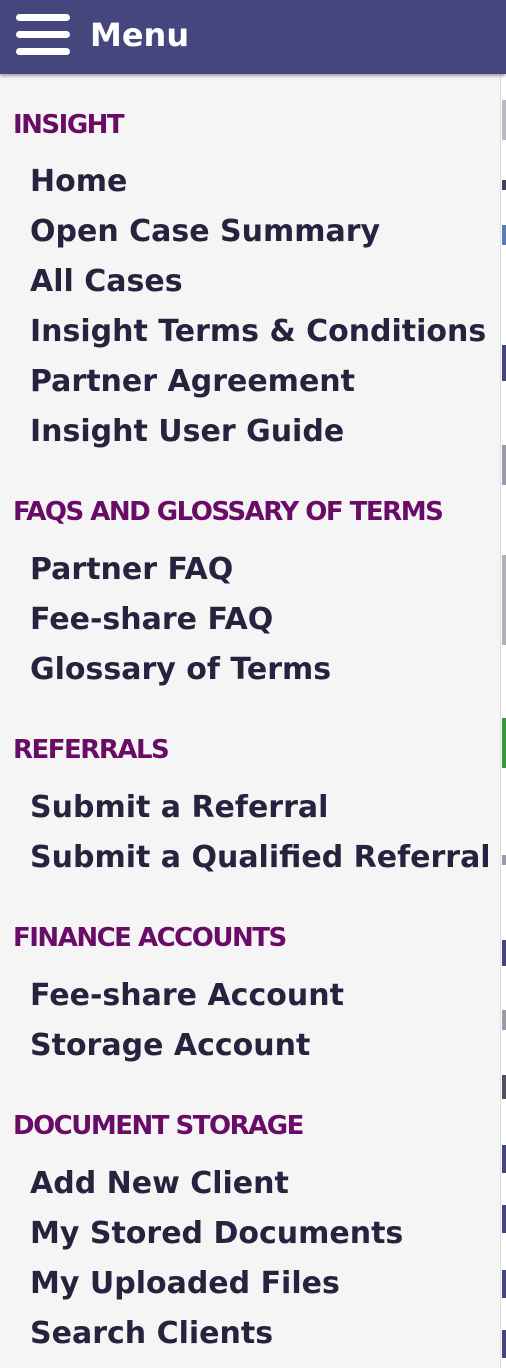 This screenshot has height=1368, width=506. Describe the element at coordinates (260, 858) in the screenshot. I see `menu-link-submit-qualified-referral: Submit a Qualified Referral` at that location.